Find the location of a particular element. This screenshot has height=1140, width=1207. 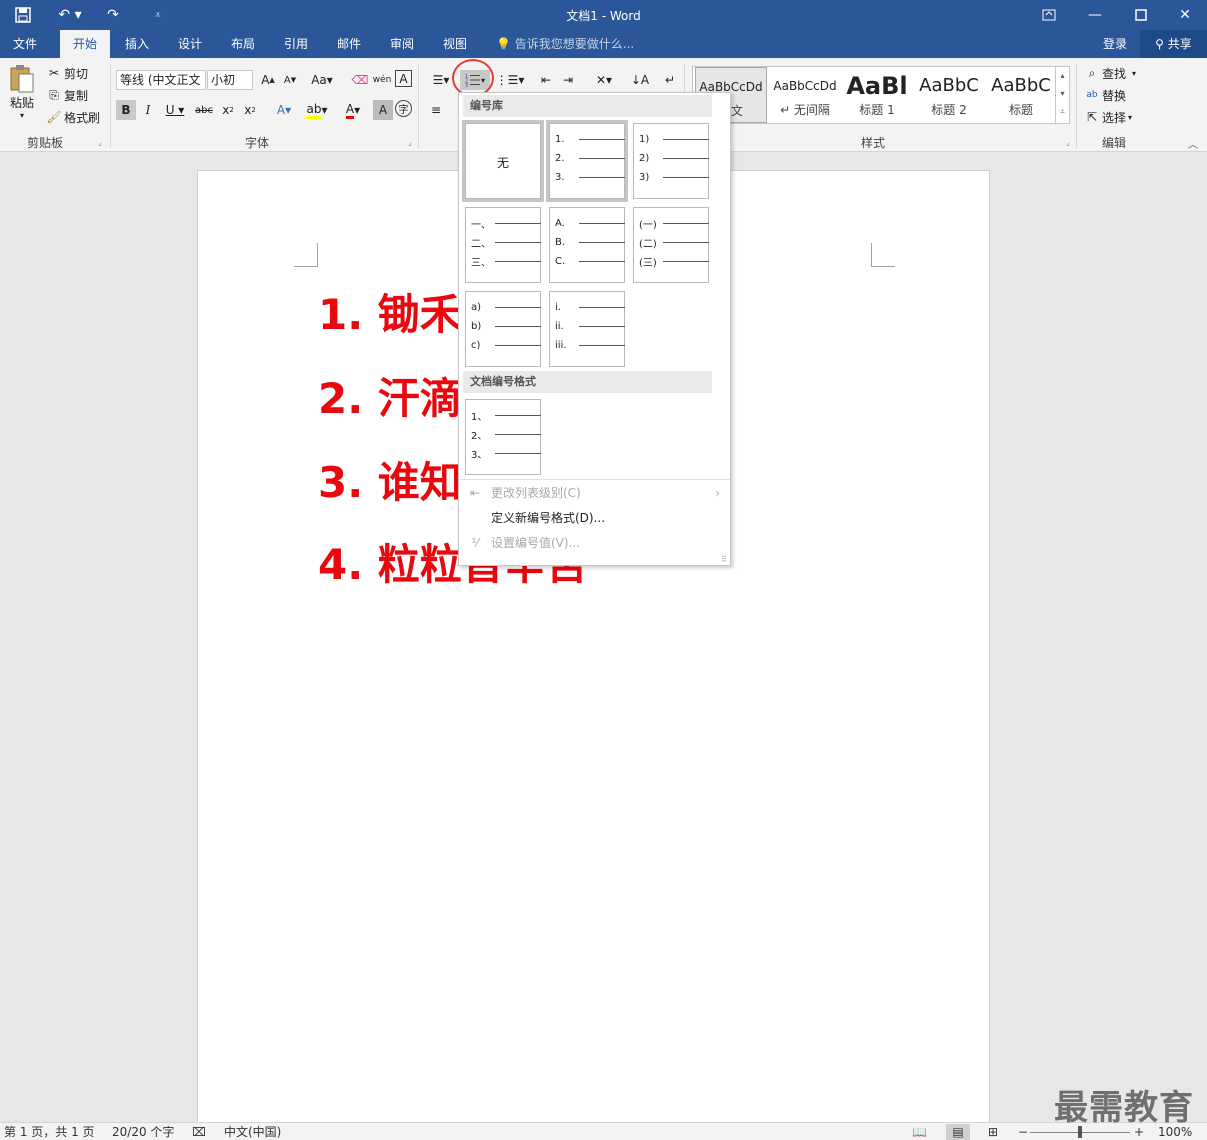

tile-label: 二、 is located at coordinates (481, 244).